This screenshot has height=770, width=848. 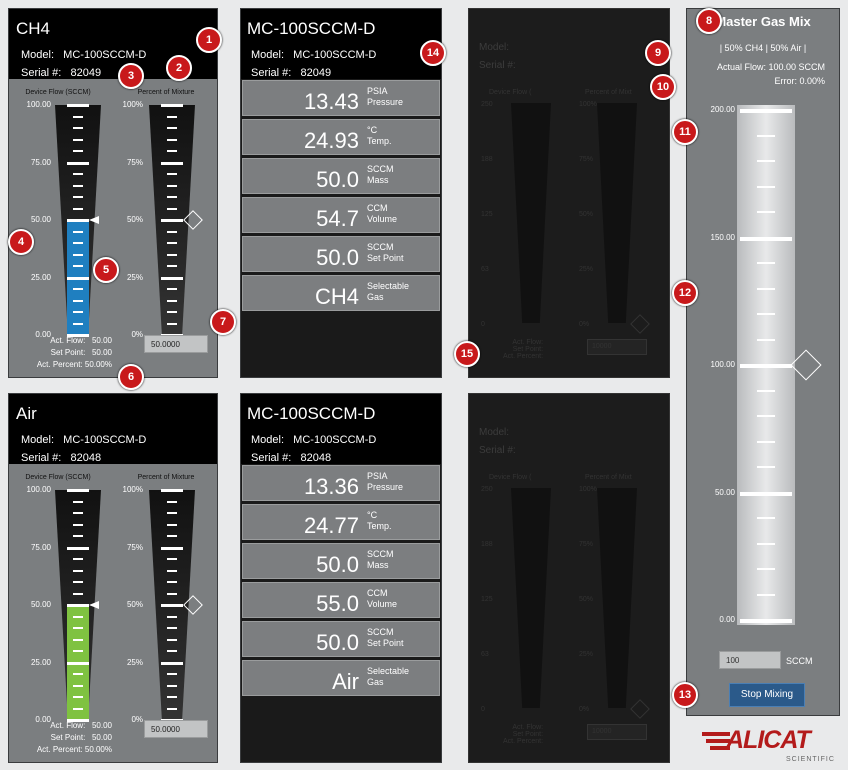 What do you see at coordinates (494, 47) in the screenshot?
I see `ghost-model: Model:` at bounding box center [494, 47].